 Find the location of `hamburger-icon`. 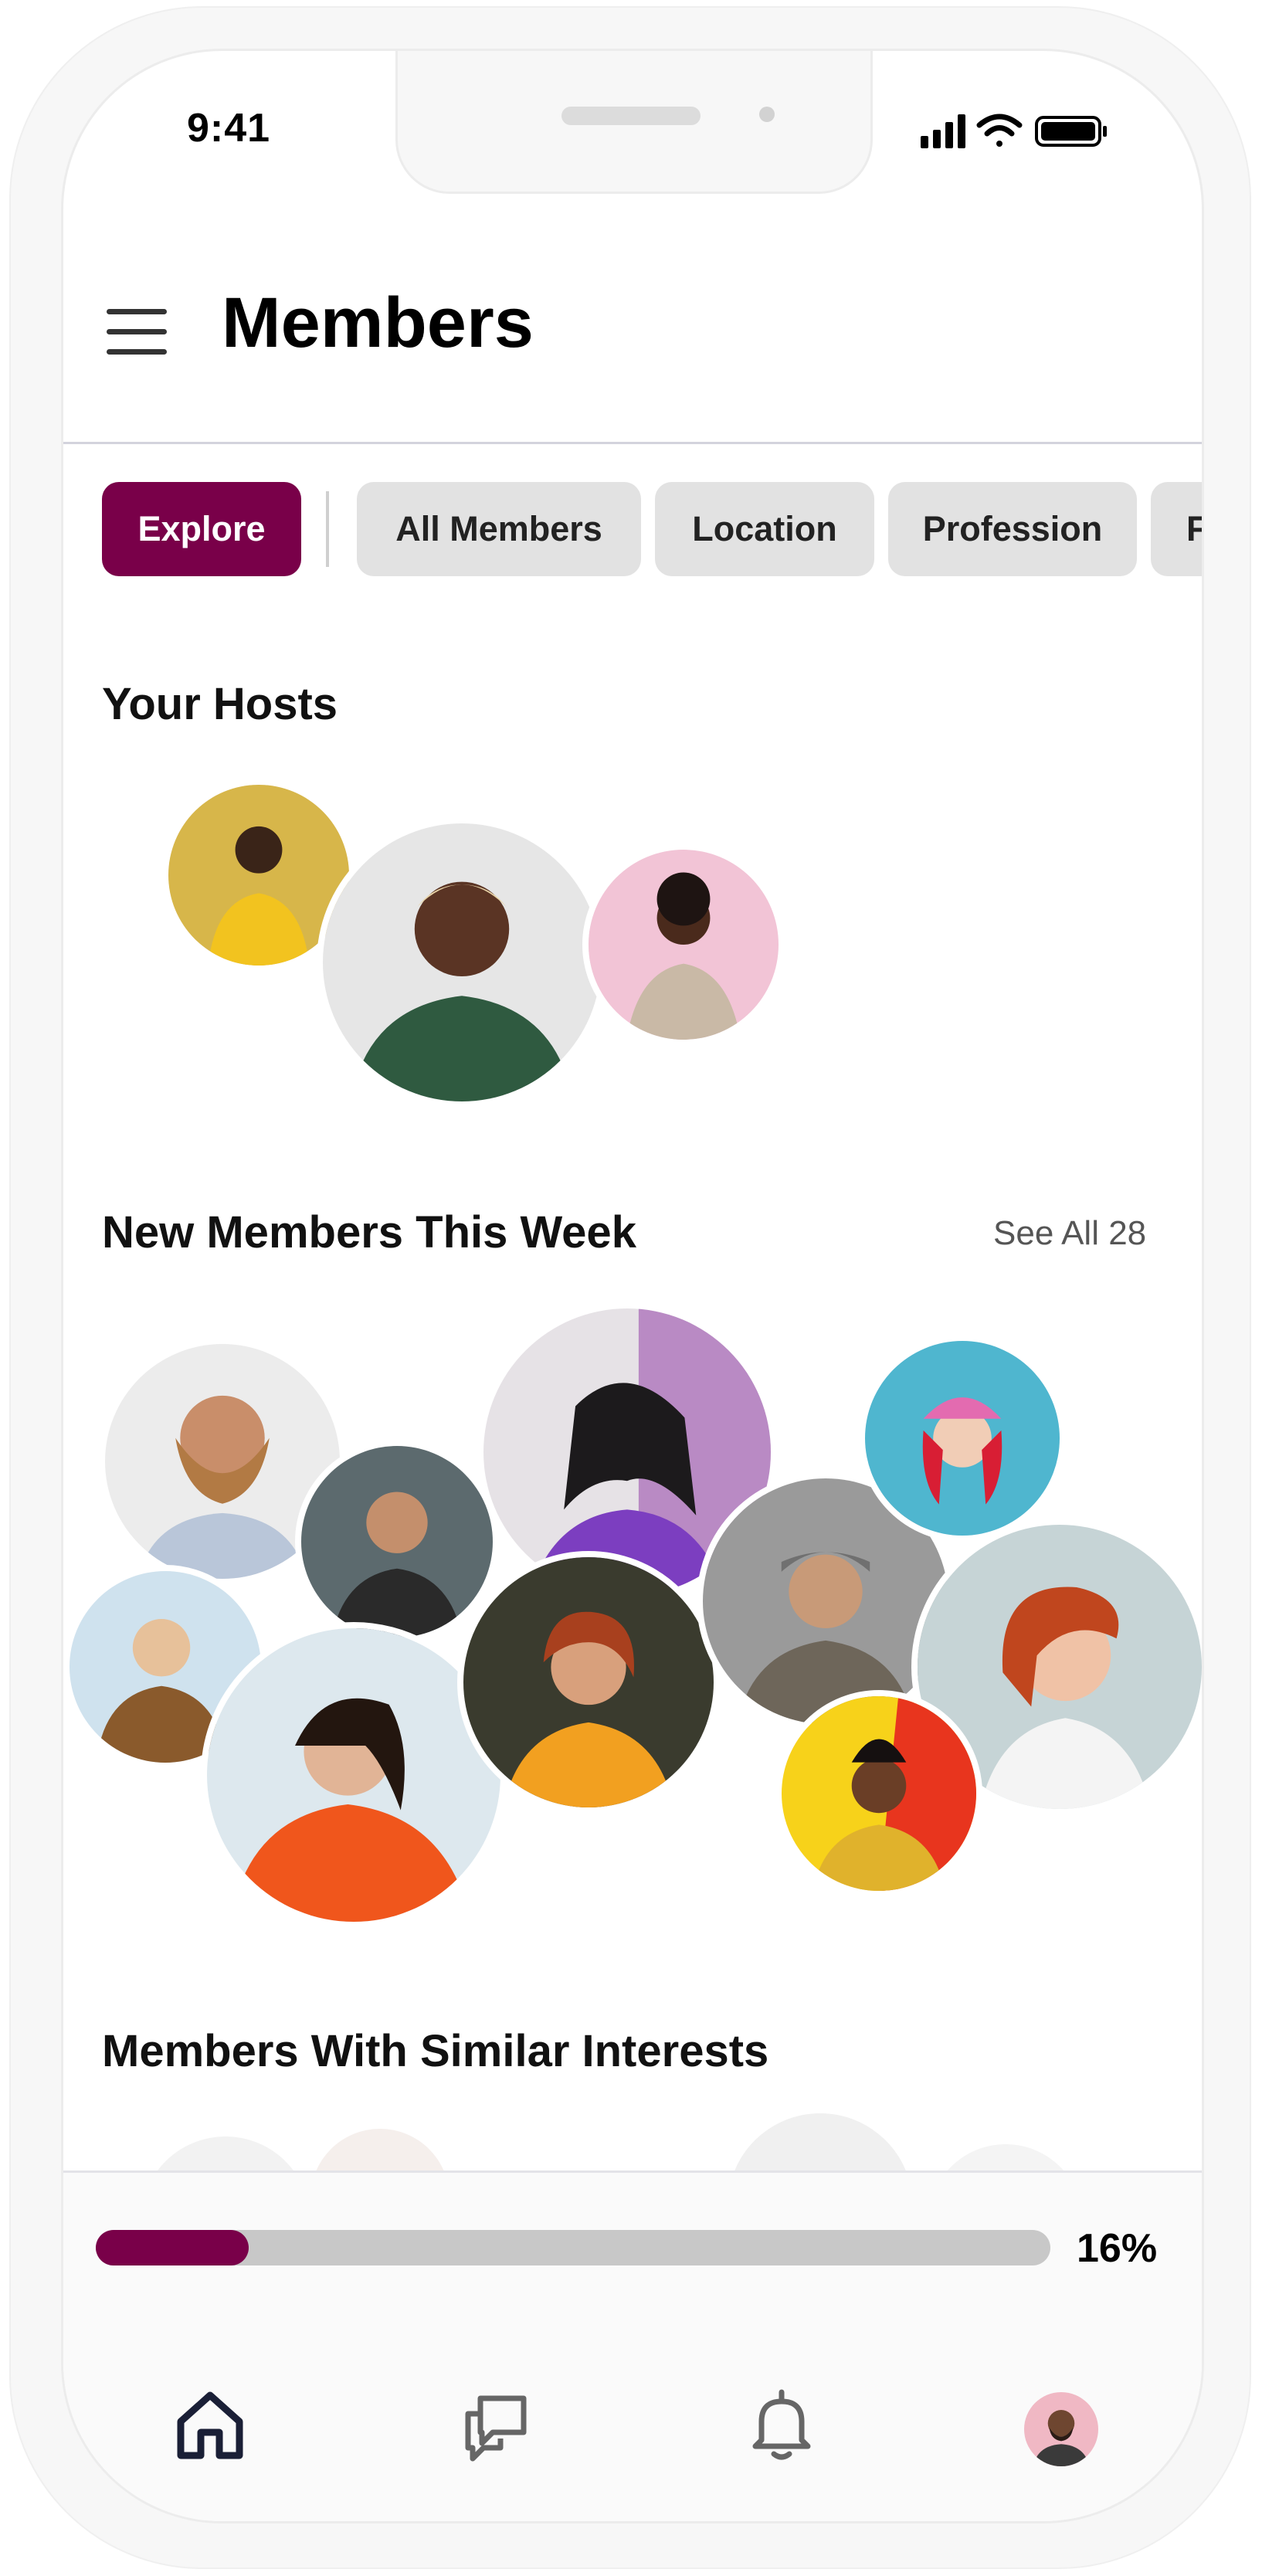

hamburger-icon is located at coordinates (137, 311).